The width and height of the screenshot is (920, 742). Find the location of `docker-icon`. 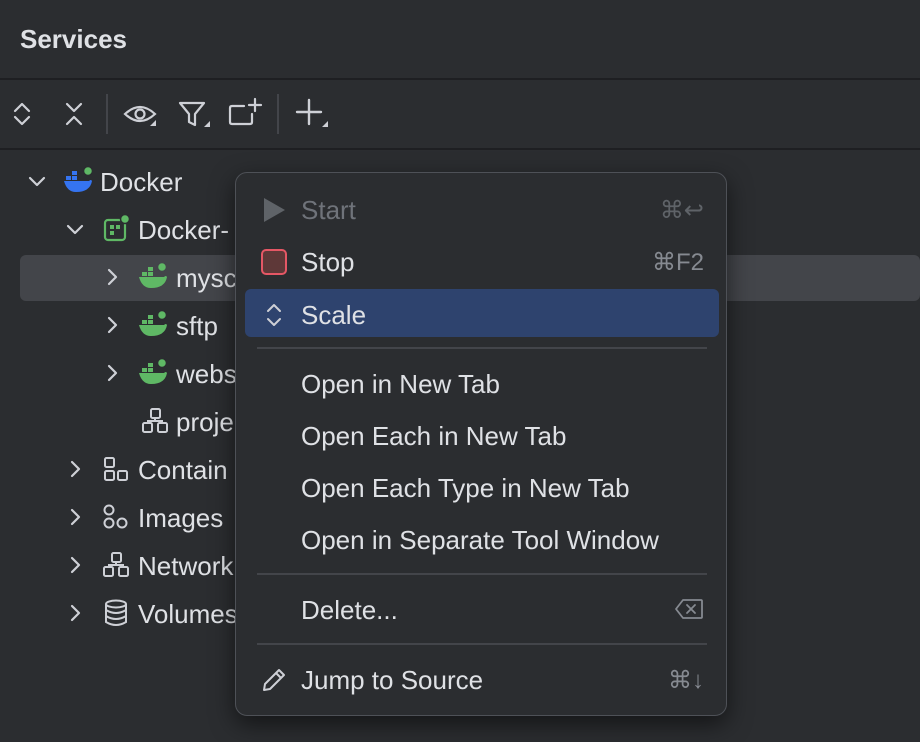

docker-icon is located at coordinates (78, 180).